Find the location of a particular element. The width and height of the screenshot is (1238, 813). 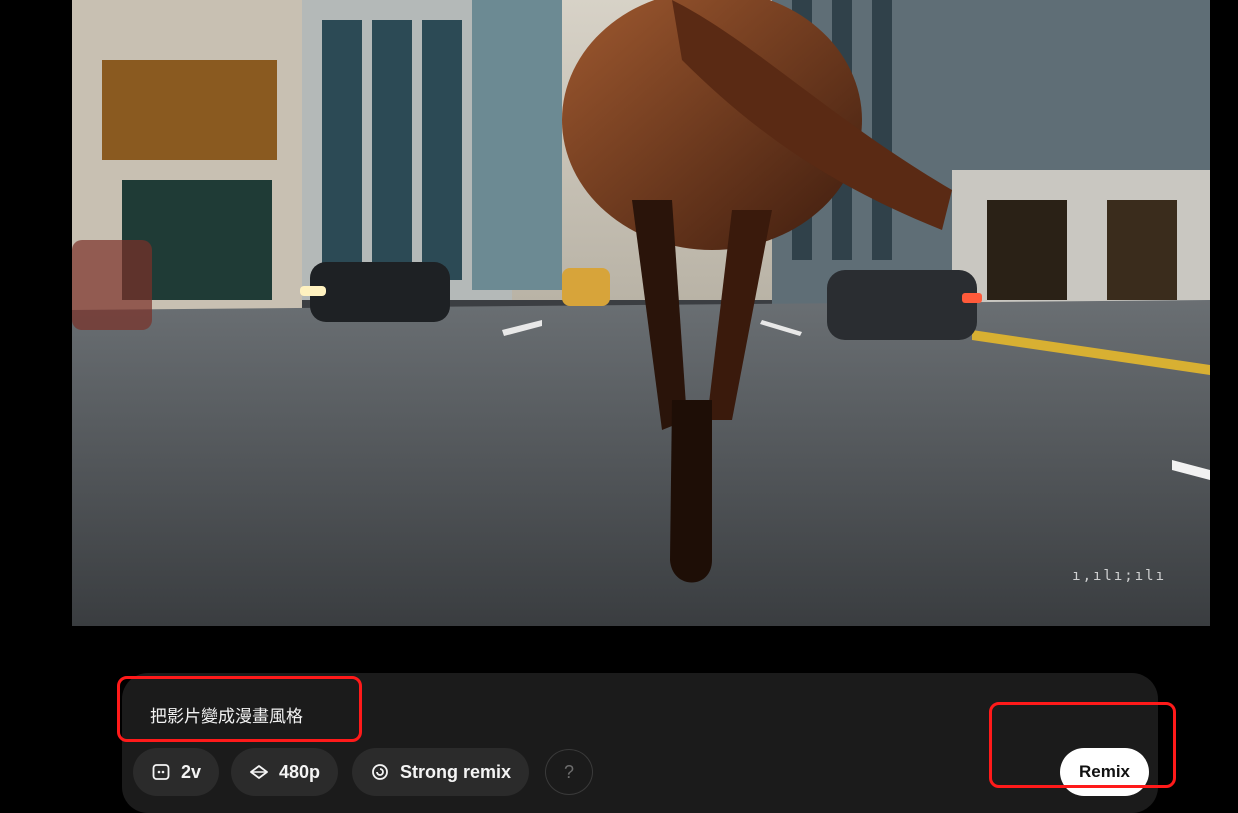

remix-button: Remix is located at coordinates (1104, 772).